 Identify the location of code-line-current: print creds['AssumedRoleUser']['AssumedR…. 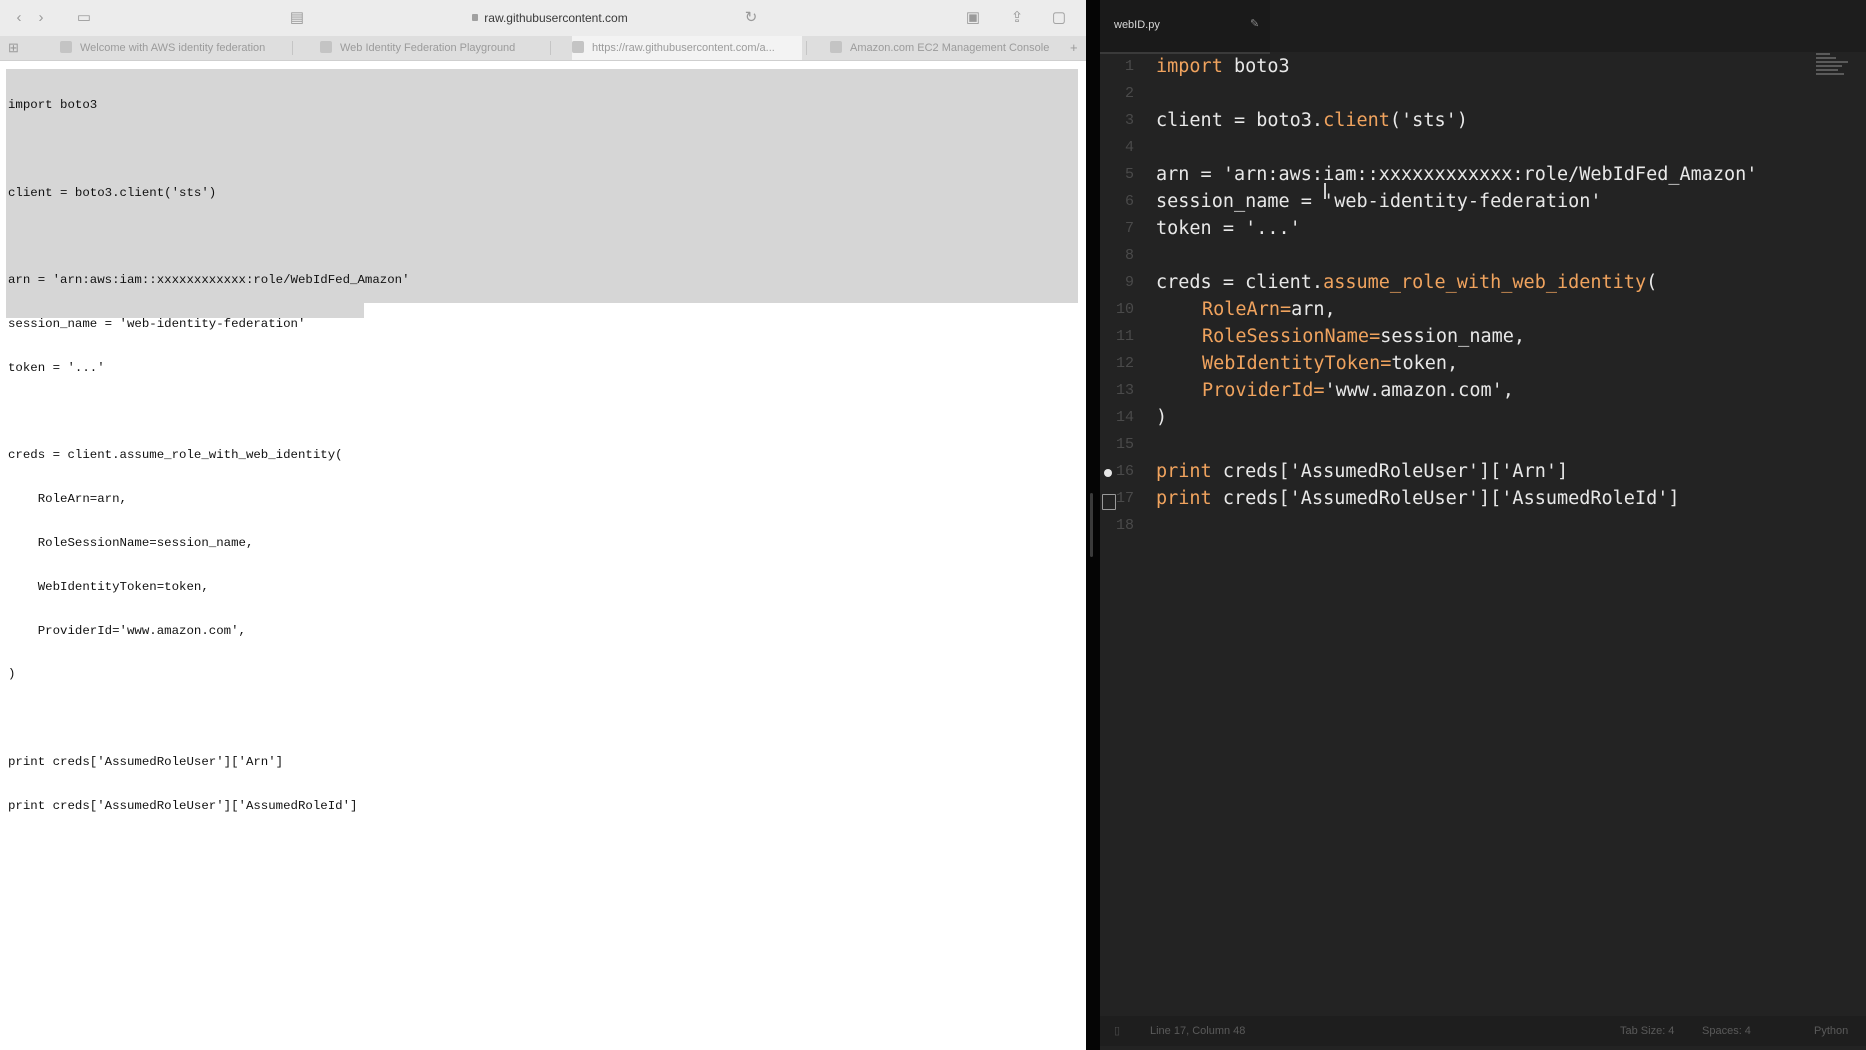
(1418, 498).